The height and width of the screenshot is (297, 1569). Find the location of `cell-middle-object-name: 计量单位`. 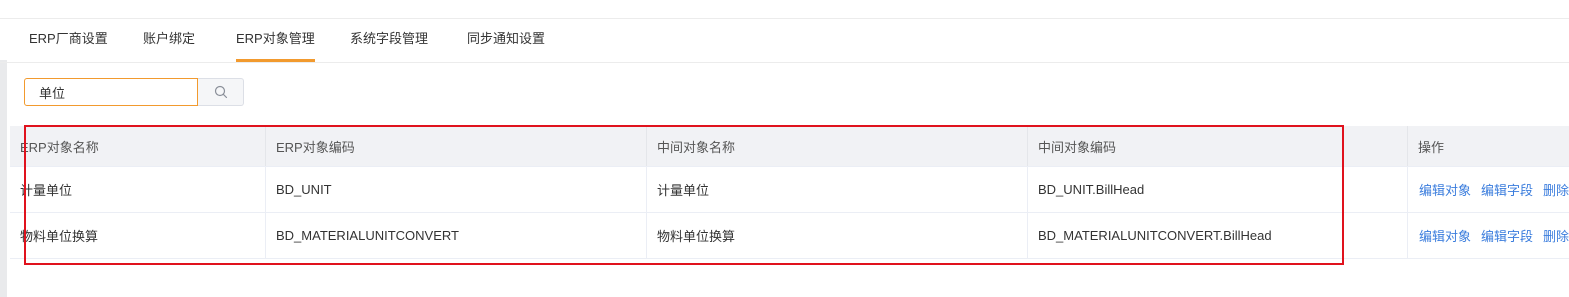

cell-middle-object-name: 计量单位 is located at coordinates (683, 190).